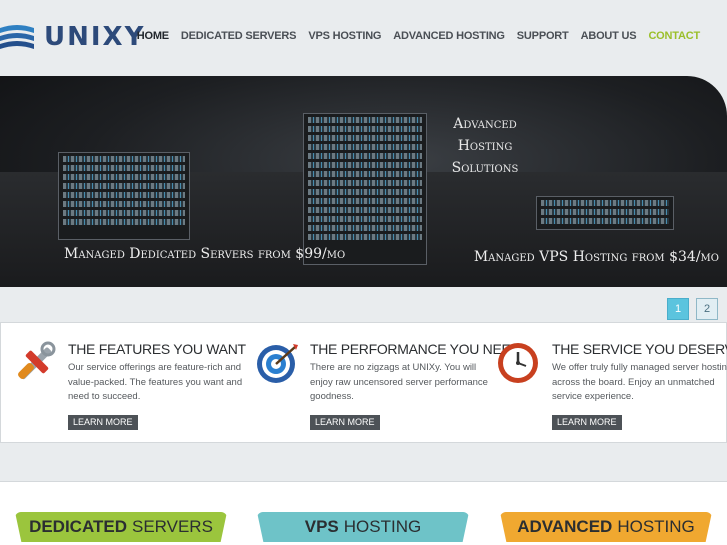  I want to click on target-icon, so click(277, 363).